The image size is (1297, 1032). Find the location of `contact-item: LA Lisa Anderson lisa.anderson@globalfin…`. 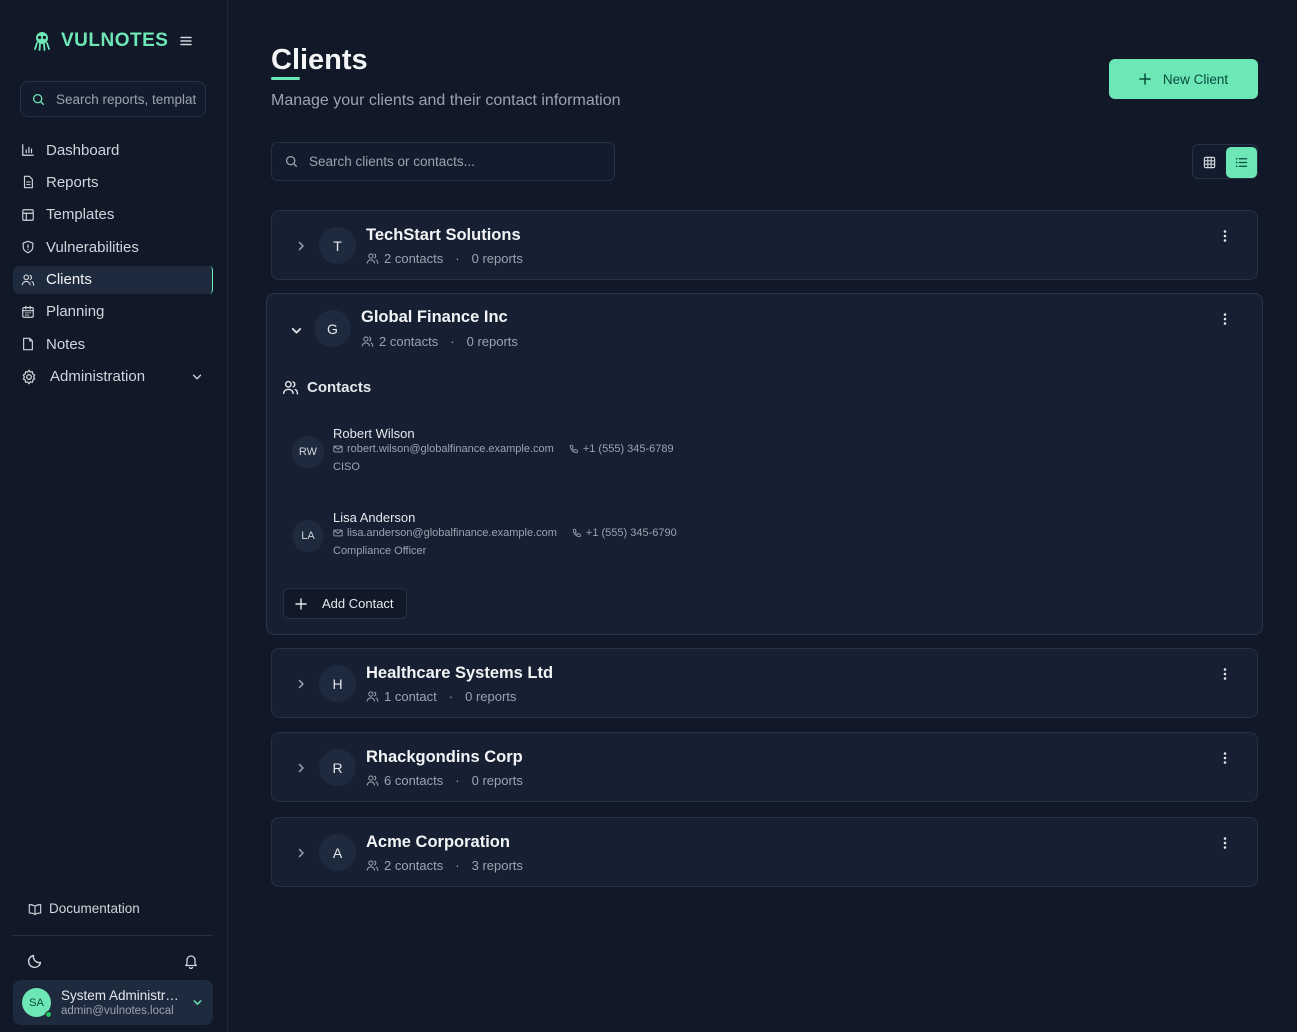

contact-item: LA Lisa Anderson lisa.anderson@globalfin… is located at coordinates (522, 535).